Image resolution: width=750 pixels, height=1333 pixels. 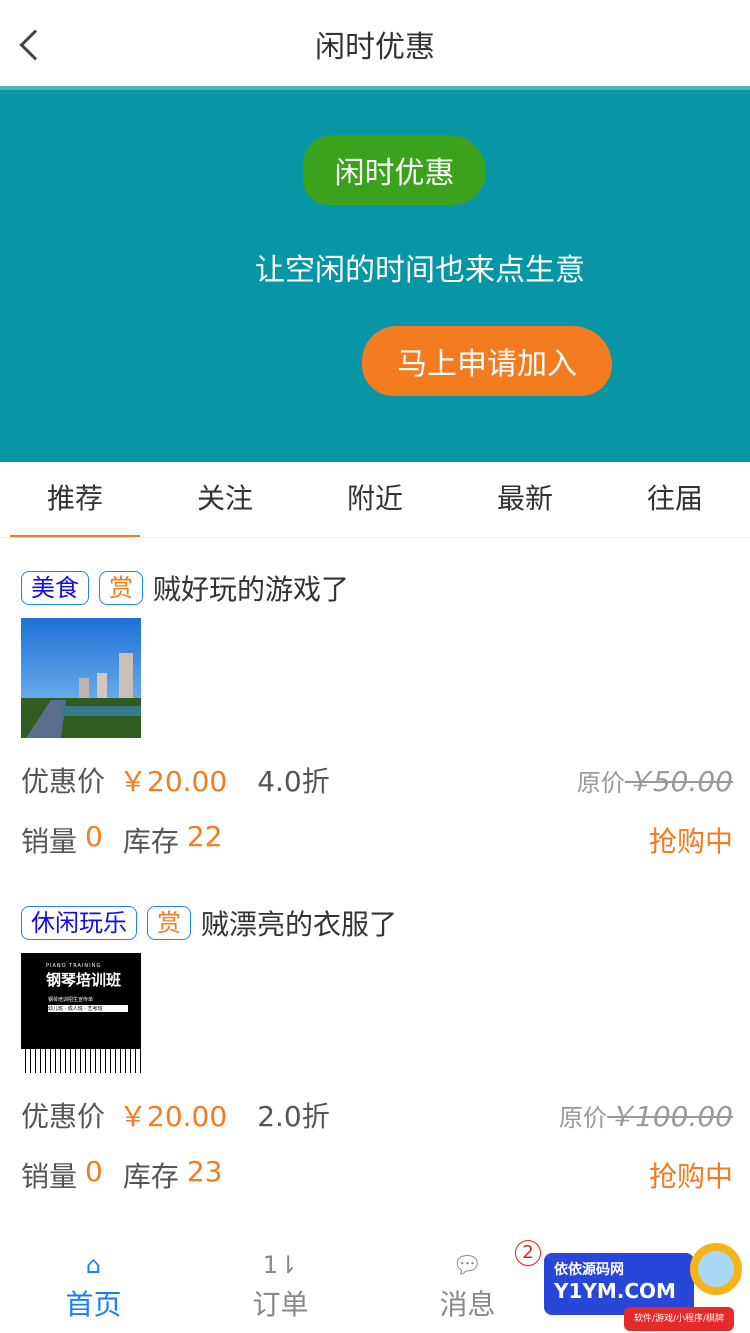 What do you see at coordinates (525, 499) in the screenshot?
I see `tab-latest: 最新` at bounding box center [525, 499].